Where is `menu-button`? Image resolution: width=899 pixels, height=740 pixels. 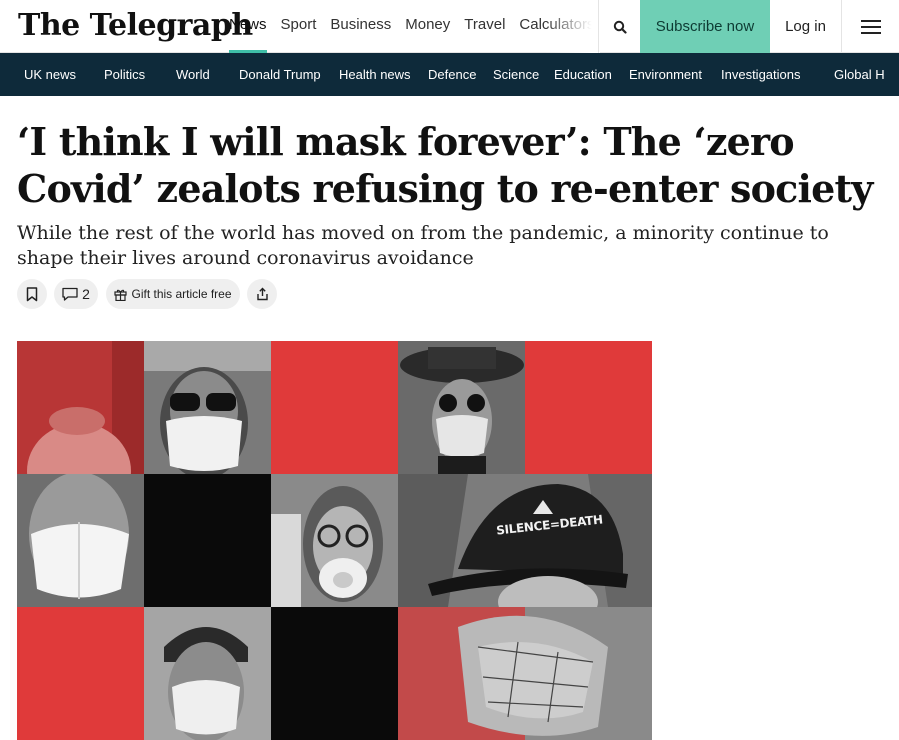 menu-button is located at coordinates (871, 26).